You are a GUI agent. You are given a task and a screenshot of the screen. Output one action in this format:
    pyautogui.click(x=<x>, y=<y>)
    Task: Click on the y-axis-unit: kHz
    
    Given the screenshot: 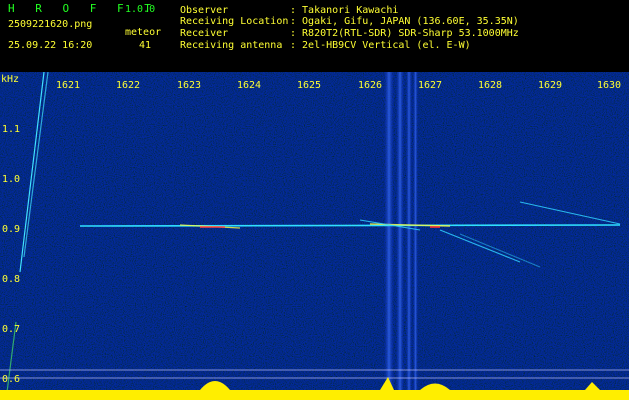 What is the action you would take?
    pyautogui.click(x=10, y=79)
    